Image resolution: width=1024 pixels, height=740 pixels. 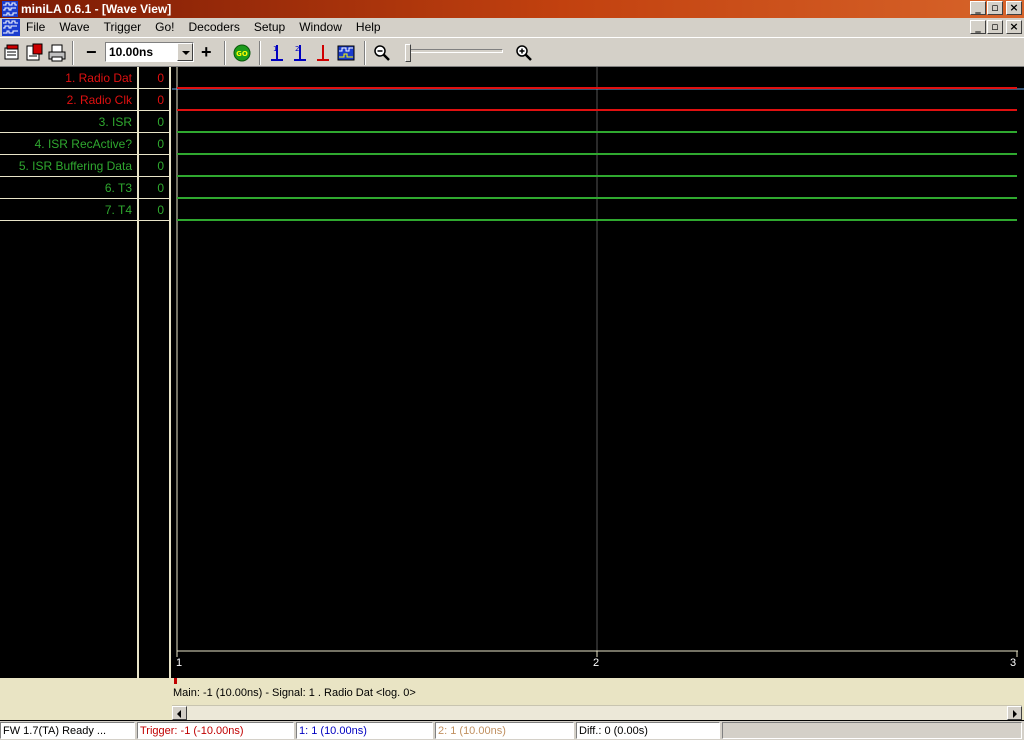 I want to click on save-icon, so click(x=35, y=53).